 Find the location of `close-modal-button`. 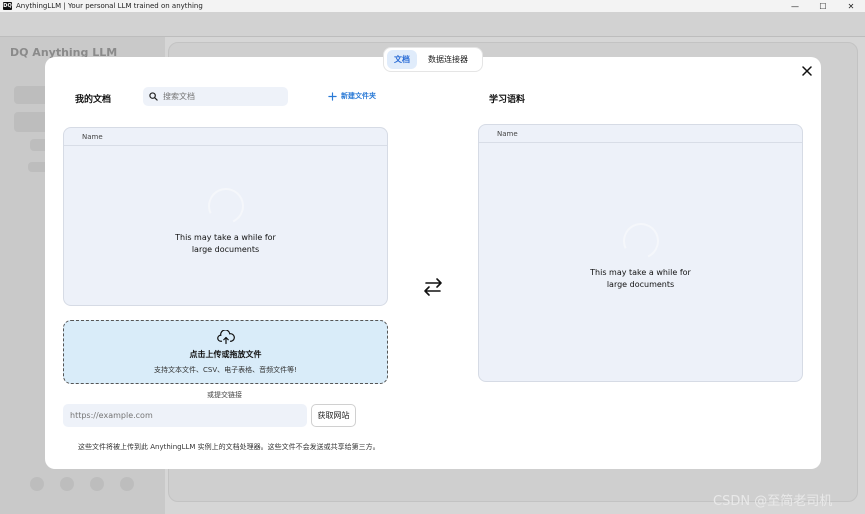

close-modal-button is located at coordinates (807, 71).